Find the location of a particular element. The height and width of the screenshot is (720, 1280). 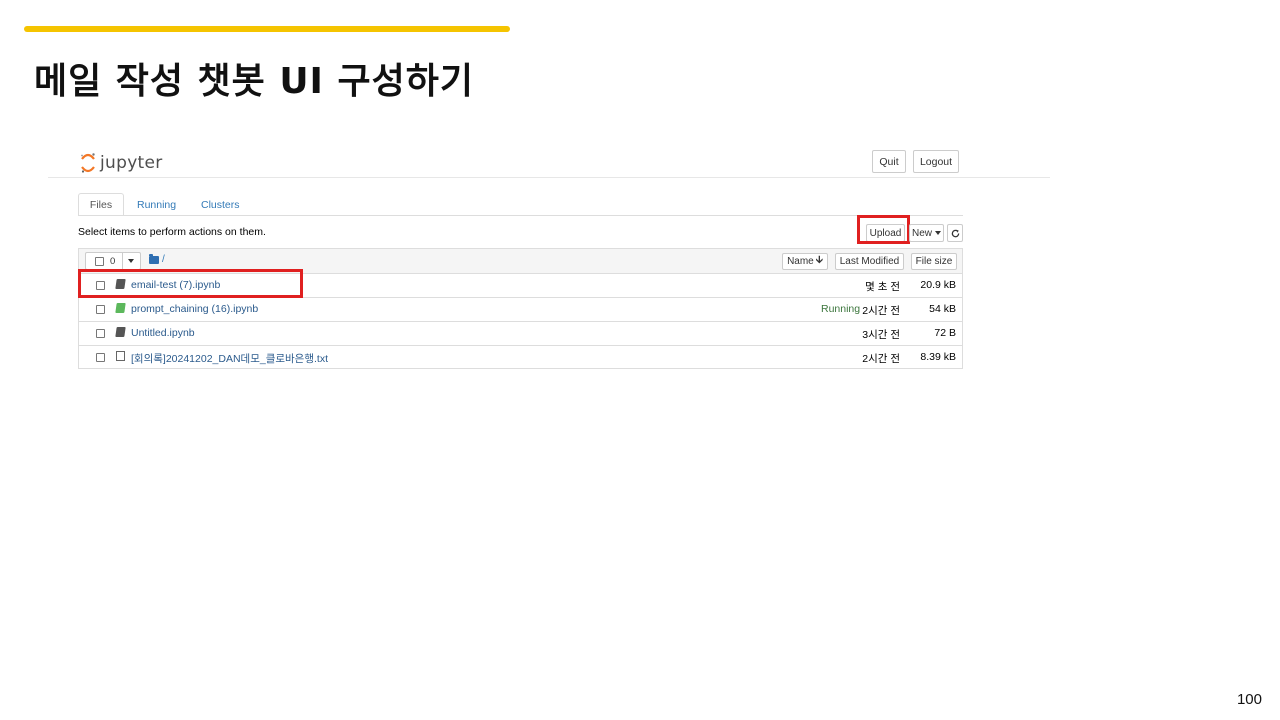

jupyter-logo: jupyter is located at coordinates (121, 163).